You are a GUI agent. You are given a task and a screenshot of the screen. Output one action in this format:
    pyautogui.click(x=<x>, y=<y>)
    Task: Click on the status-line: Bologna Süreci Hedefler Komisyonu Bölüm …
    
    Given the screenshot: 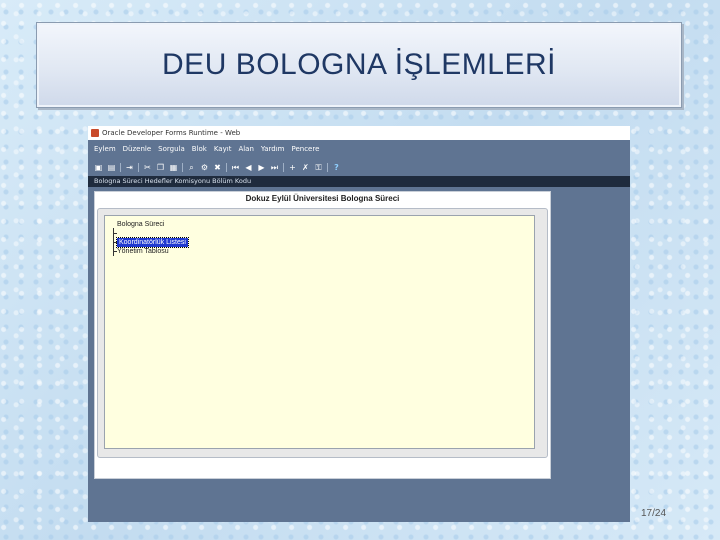 What is the action you would take?
    pyautogui.click(x=359, y=181)
    